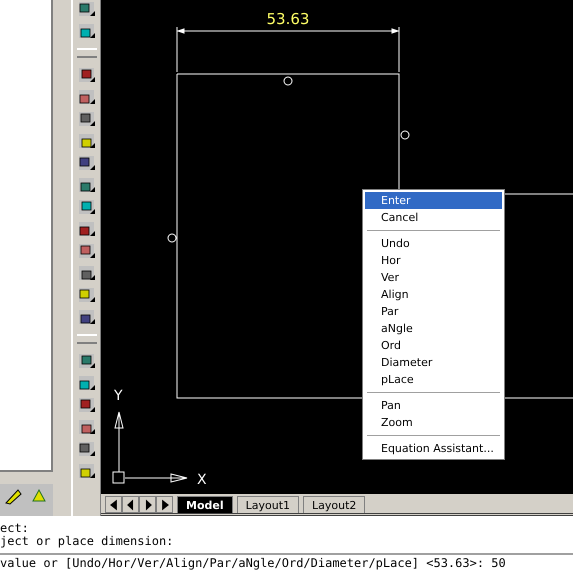 The height and width of the screenshot is (571, 573). What do you see at coordinates (118, 396) in the screenshot?
I see `axis-label: Y` at bounding box center [118, 396].